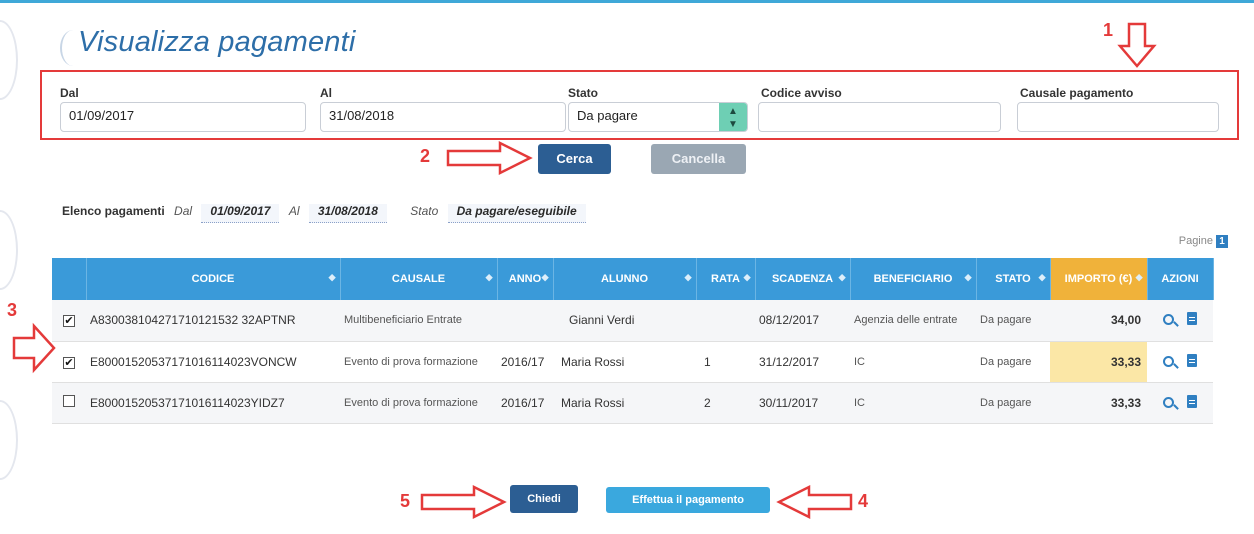 The width and height of the screenshot is (1254, 534). Describe the element at coordinates (1118, 117) in the screenshot. I see `causale-pagamento-input` at that location.